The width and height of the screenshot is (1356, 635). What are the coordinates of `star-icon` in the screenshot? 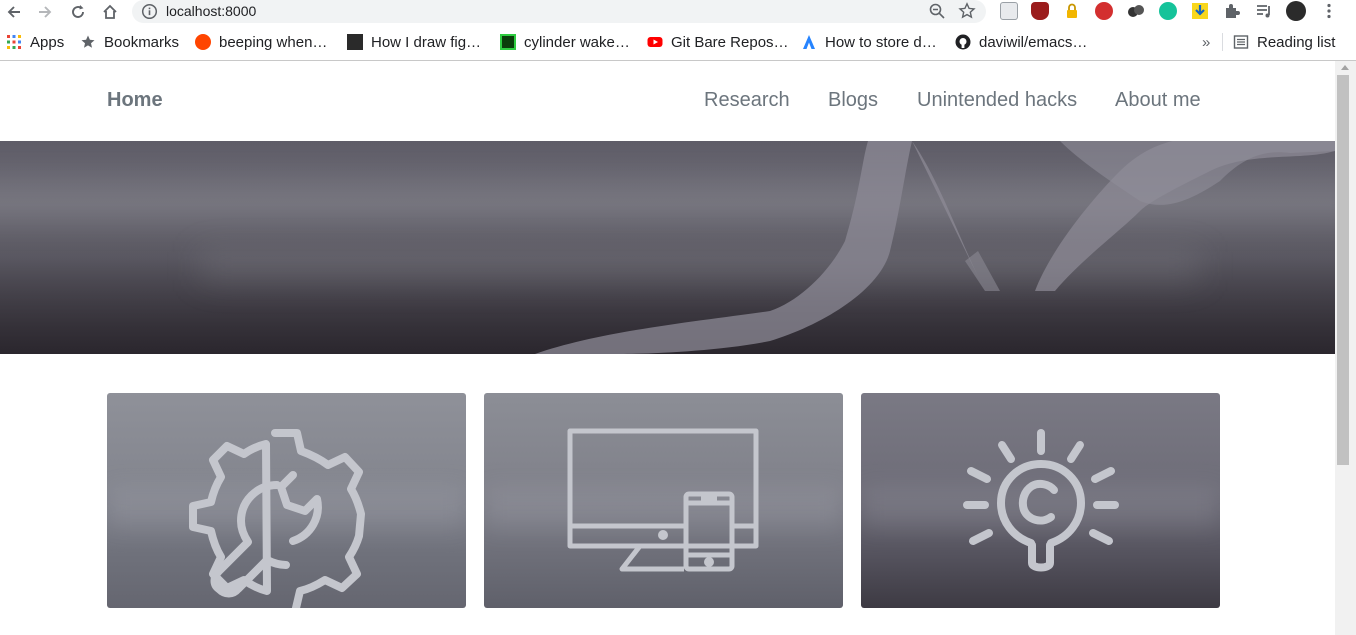 It's located at (88, 42).